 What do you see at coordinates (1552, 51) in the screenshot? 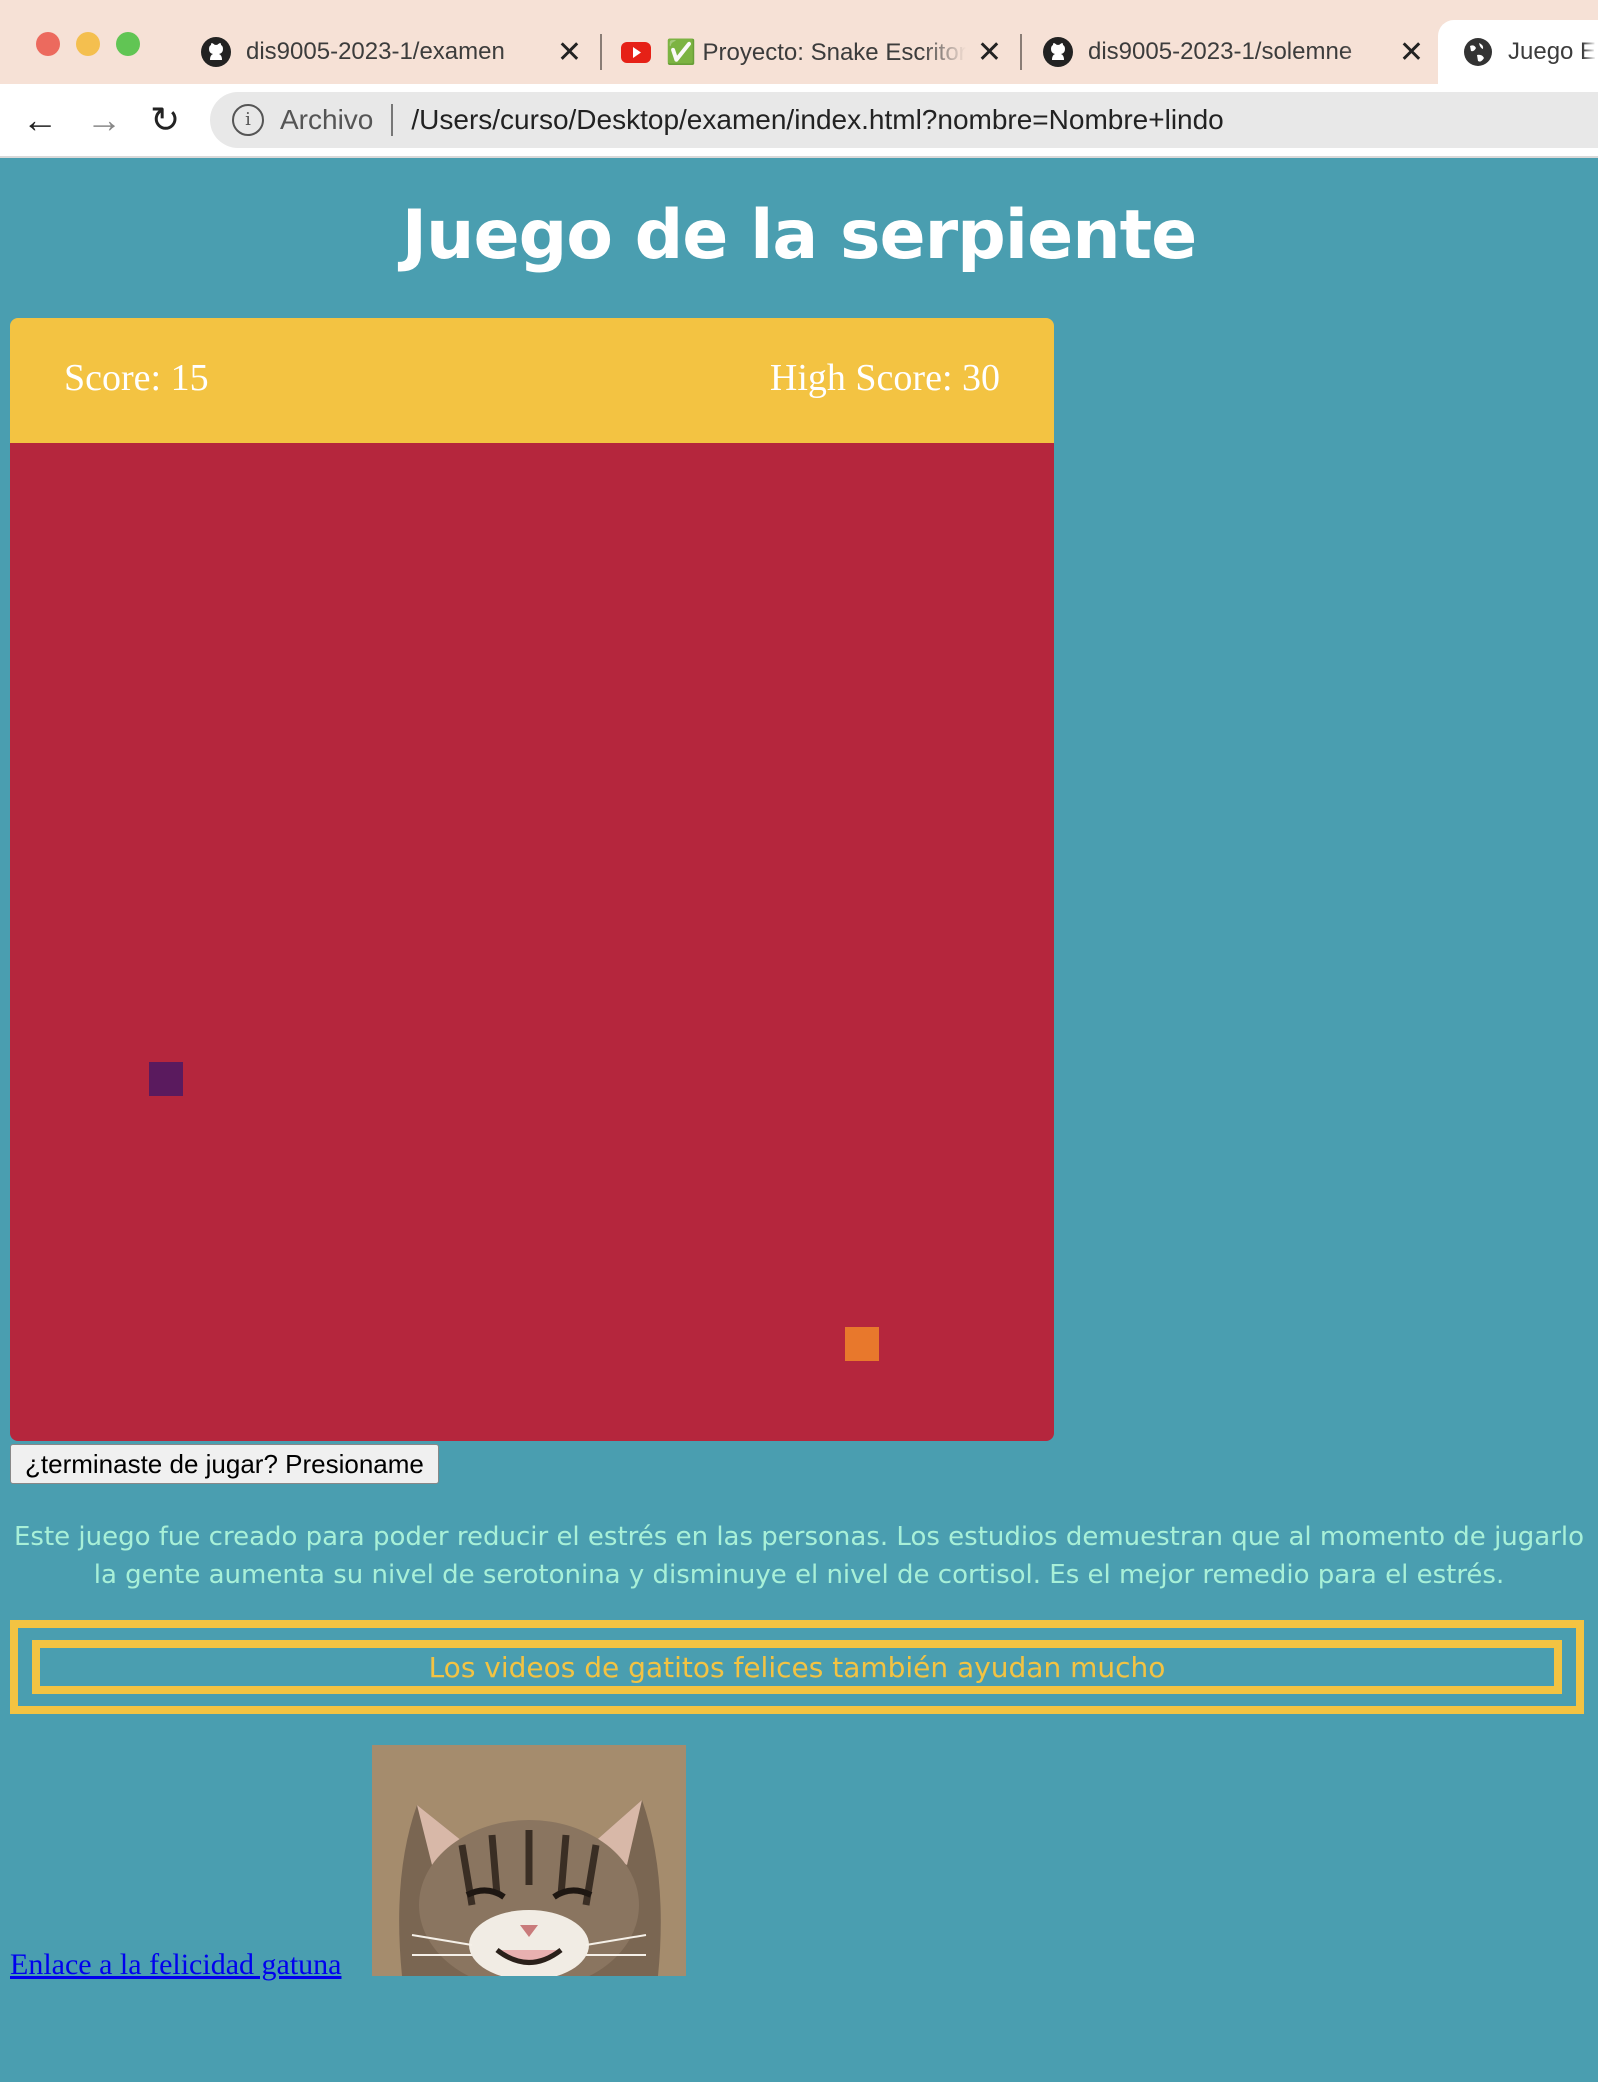
I see `tab-title: Juego E` at bounding box center [1552, 51].